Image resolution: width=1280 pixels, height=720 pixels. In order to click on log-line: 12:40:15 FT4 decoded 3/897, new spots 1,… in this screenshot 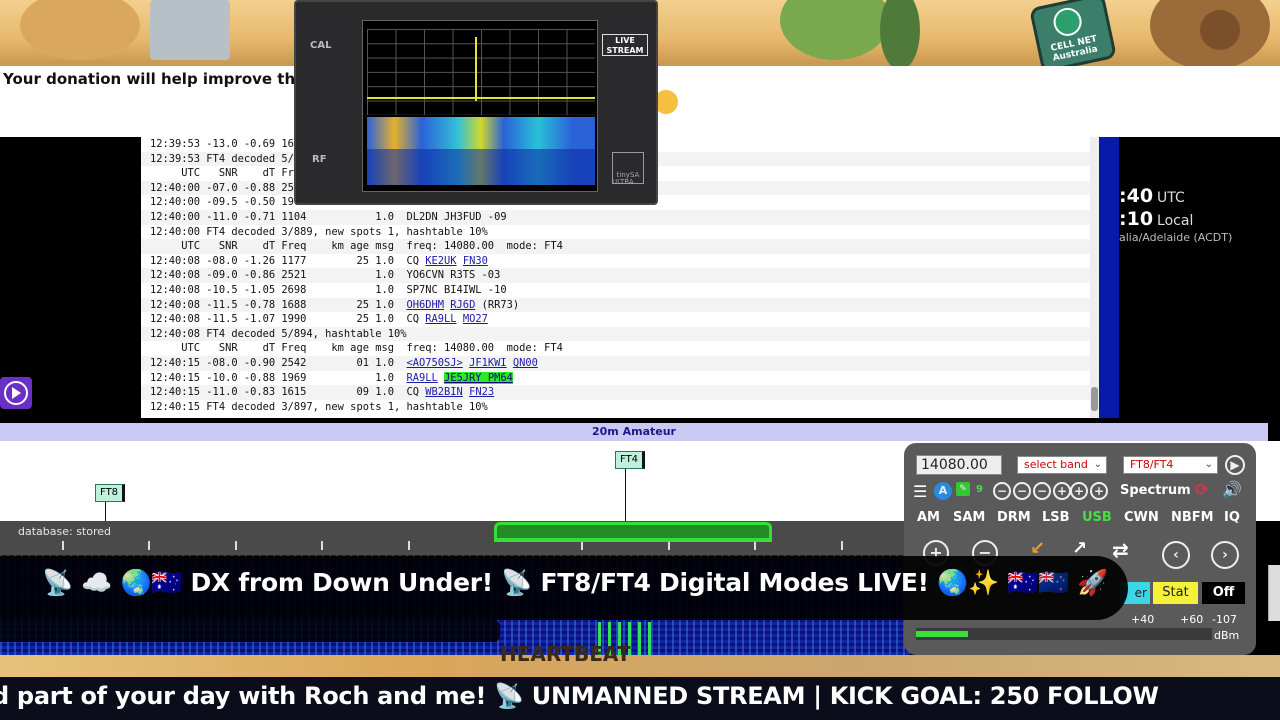, I will do `click(620, 407)`.